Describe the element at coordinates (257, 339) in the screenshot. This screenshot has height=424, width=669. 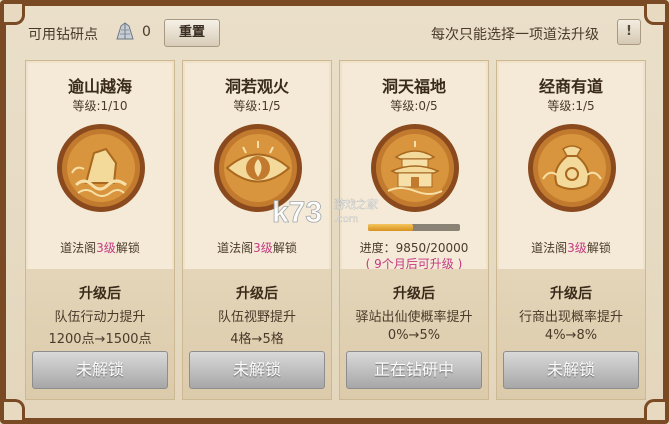
I see `after-upgrade-change: 4格→5格` at that location.